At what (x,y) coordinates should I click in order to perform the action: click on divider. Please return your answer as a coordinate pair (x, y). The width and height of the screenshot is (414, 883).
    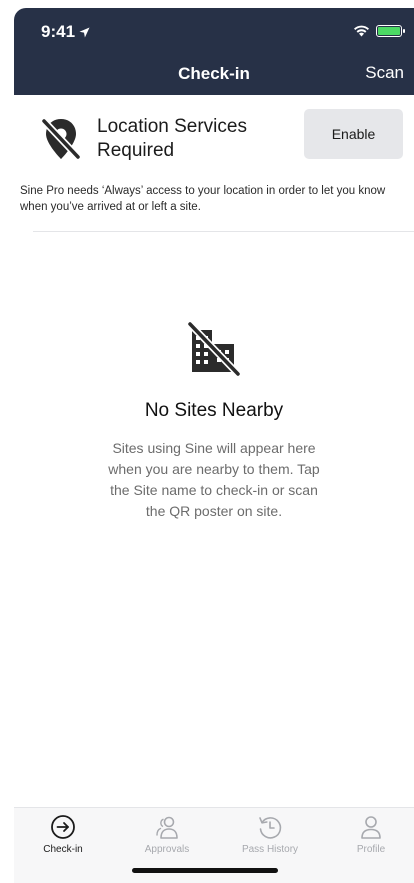
    Looking at the image, I should click on (223, 231).